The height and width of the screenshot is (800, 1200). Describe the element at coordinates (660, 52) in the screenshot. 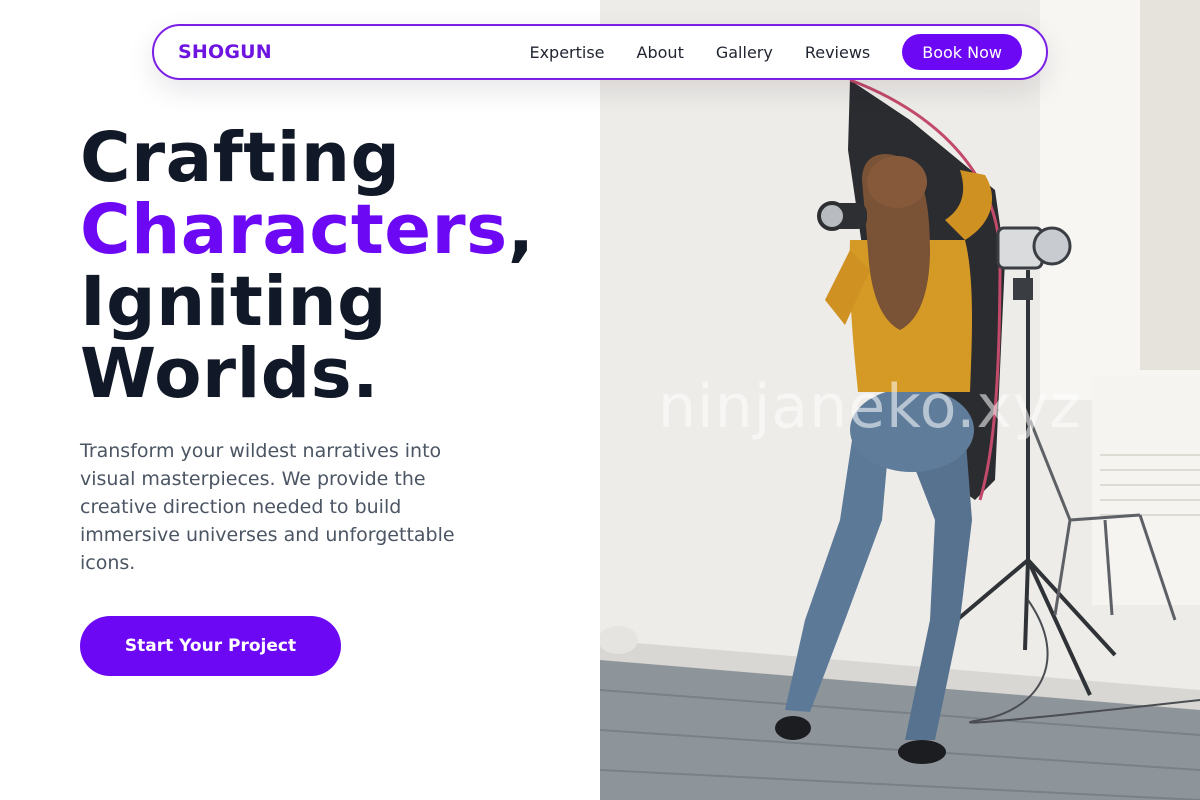

I see `nav-link-about: About` at that location.